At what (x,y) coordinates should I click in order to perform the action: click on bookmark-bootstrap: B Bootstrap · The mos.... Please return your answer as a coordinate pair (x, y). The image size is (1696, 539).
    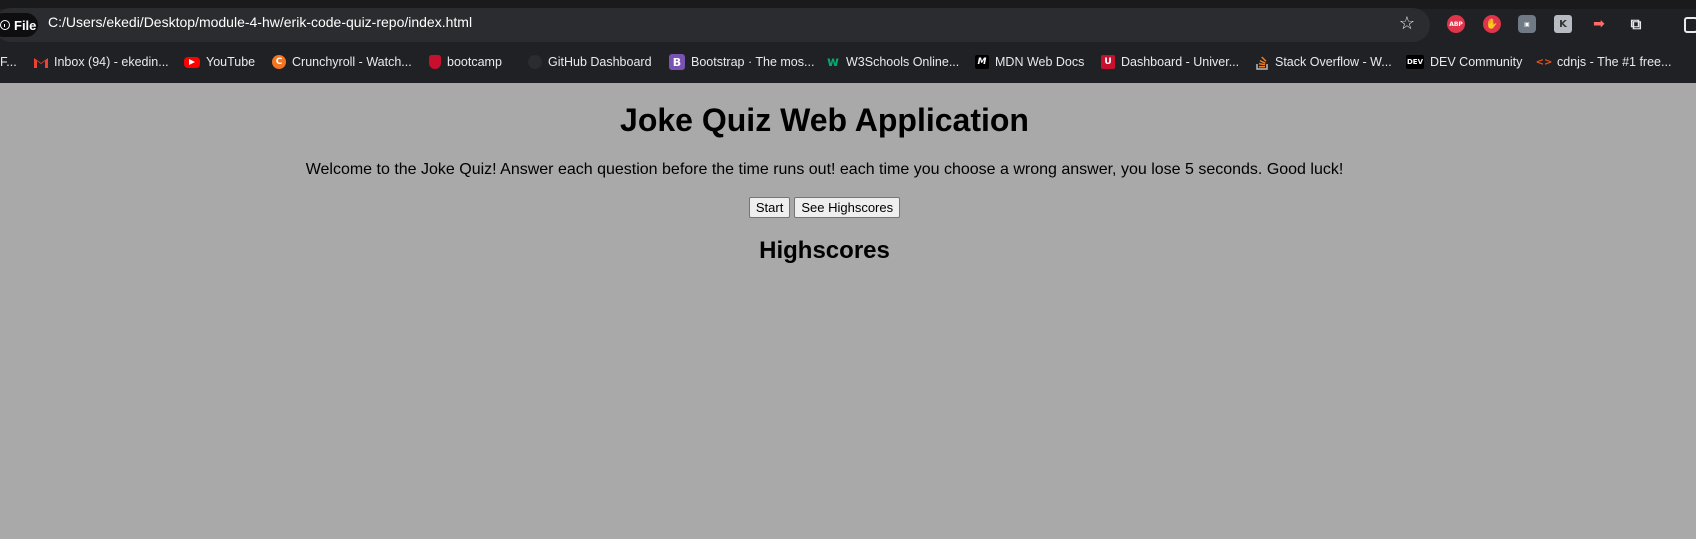
    Looking at the image, I should click on (741, 62).